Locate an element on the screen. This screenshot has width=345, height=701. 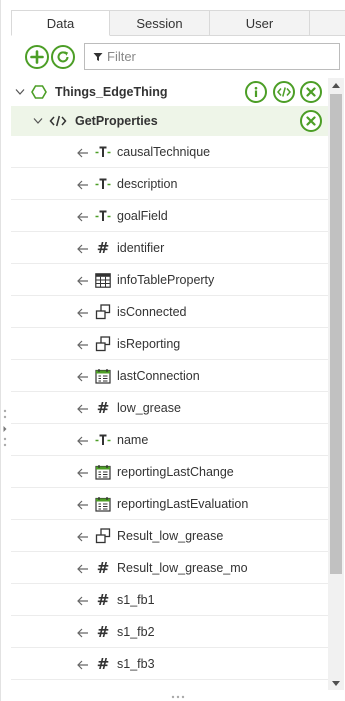
code-icon is located at coordinates (284, 92).